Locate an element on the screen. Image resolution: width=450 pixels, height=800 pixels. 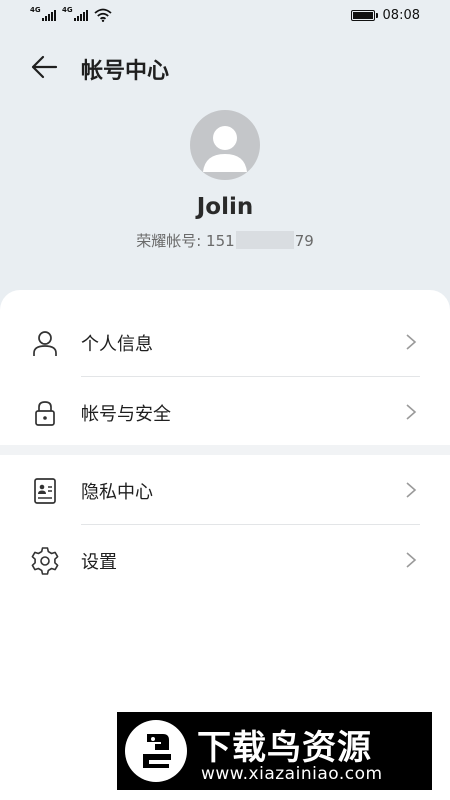
account-prefix: 151 is located at coordinates (220, 241).